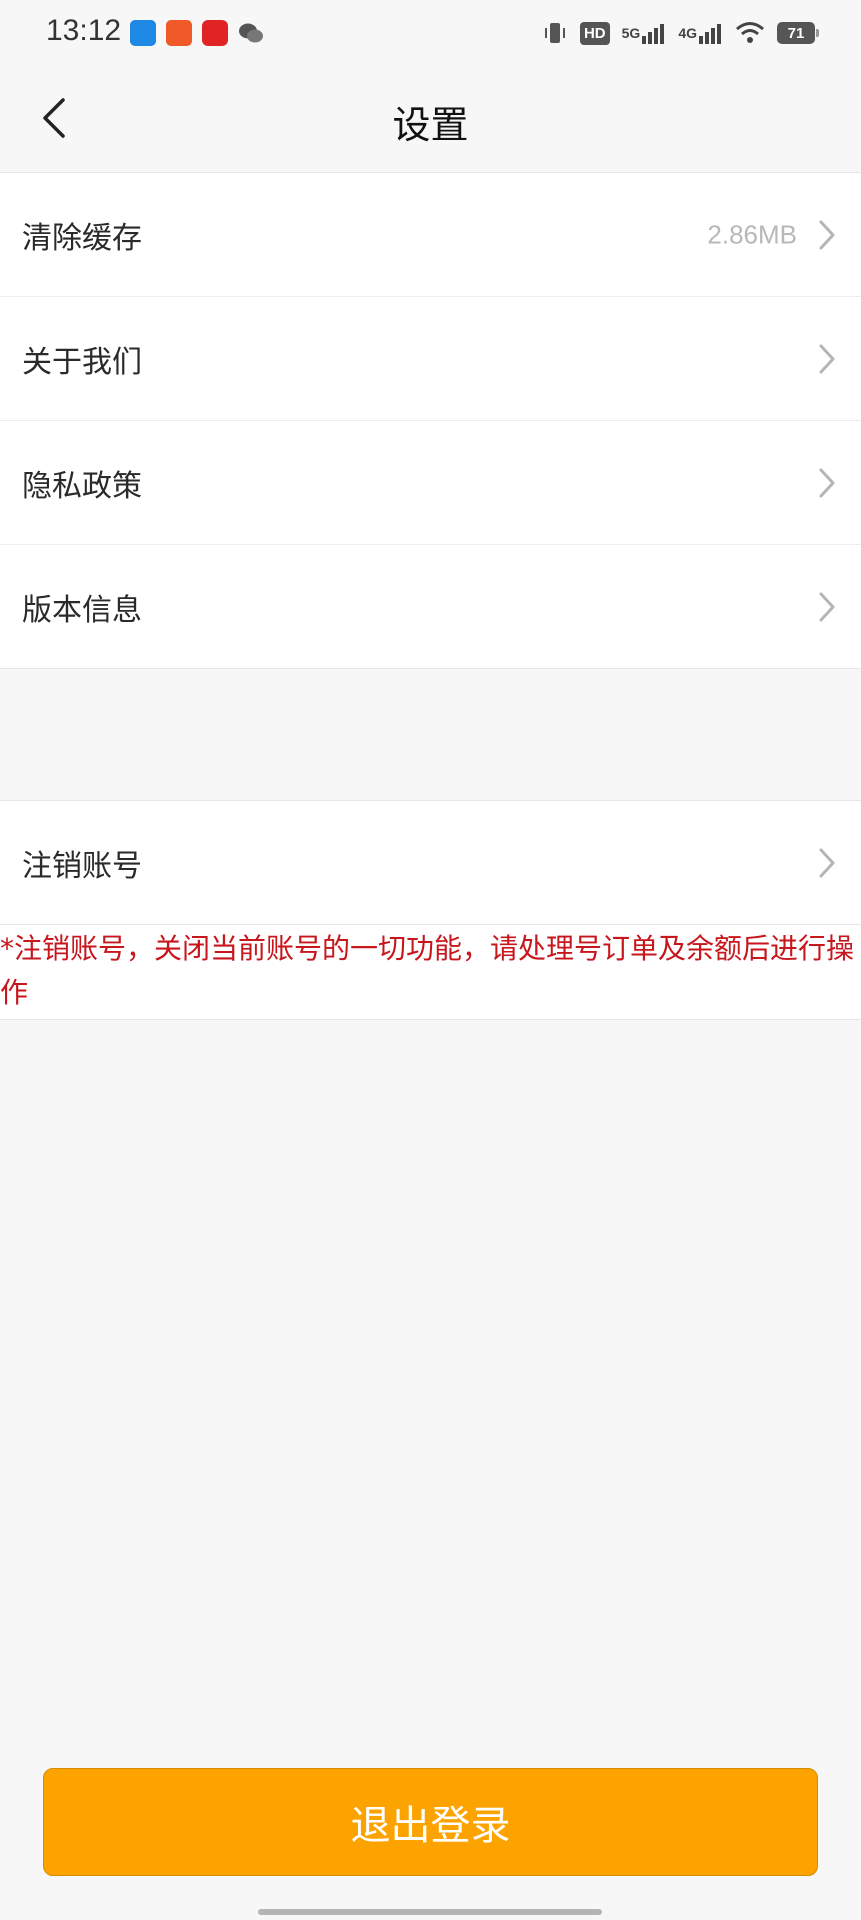 This screenshot has width=861, height=1920. Describe the element at coordinates (752, 234) in the screenshot. I see `cache-size-value: 2.86MB` at that location.